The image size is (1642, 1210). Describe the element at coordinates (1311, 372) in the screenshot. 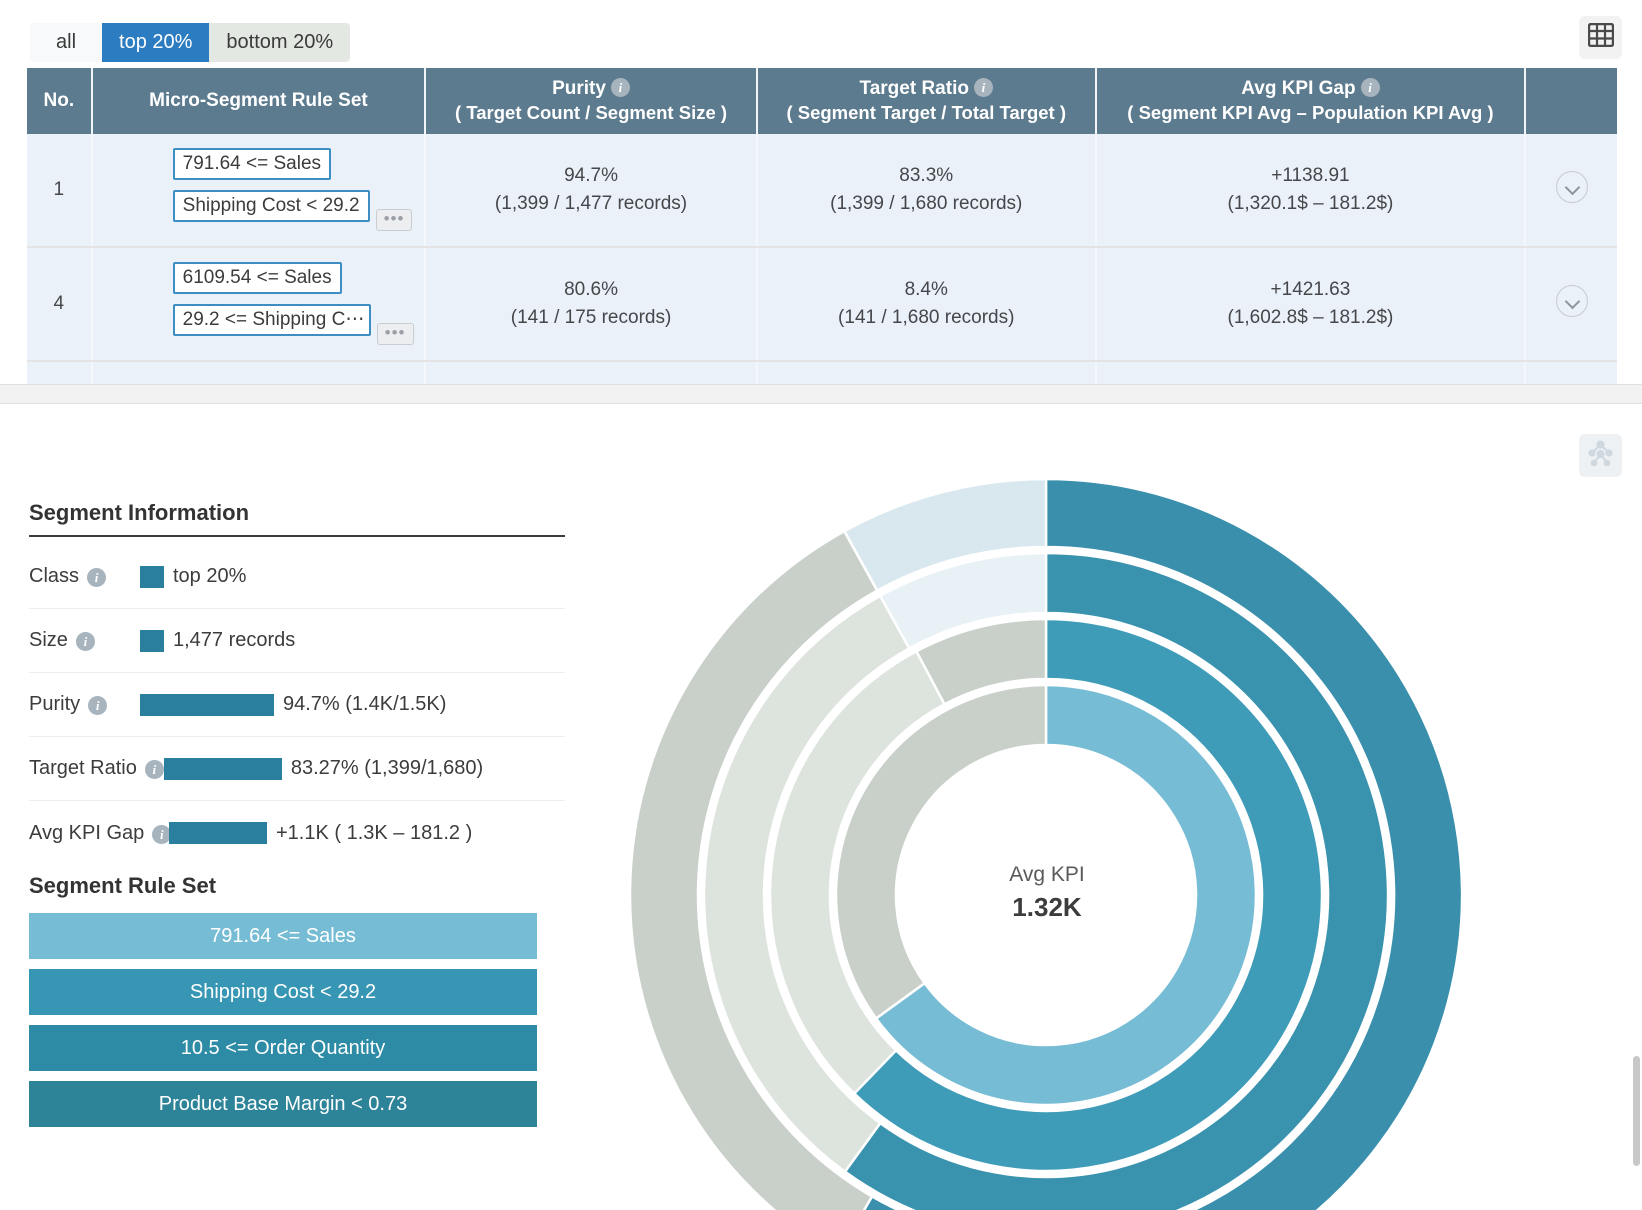

I see `row-avg-kpi-gap` at that location.